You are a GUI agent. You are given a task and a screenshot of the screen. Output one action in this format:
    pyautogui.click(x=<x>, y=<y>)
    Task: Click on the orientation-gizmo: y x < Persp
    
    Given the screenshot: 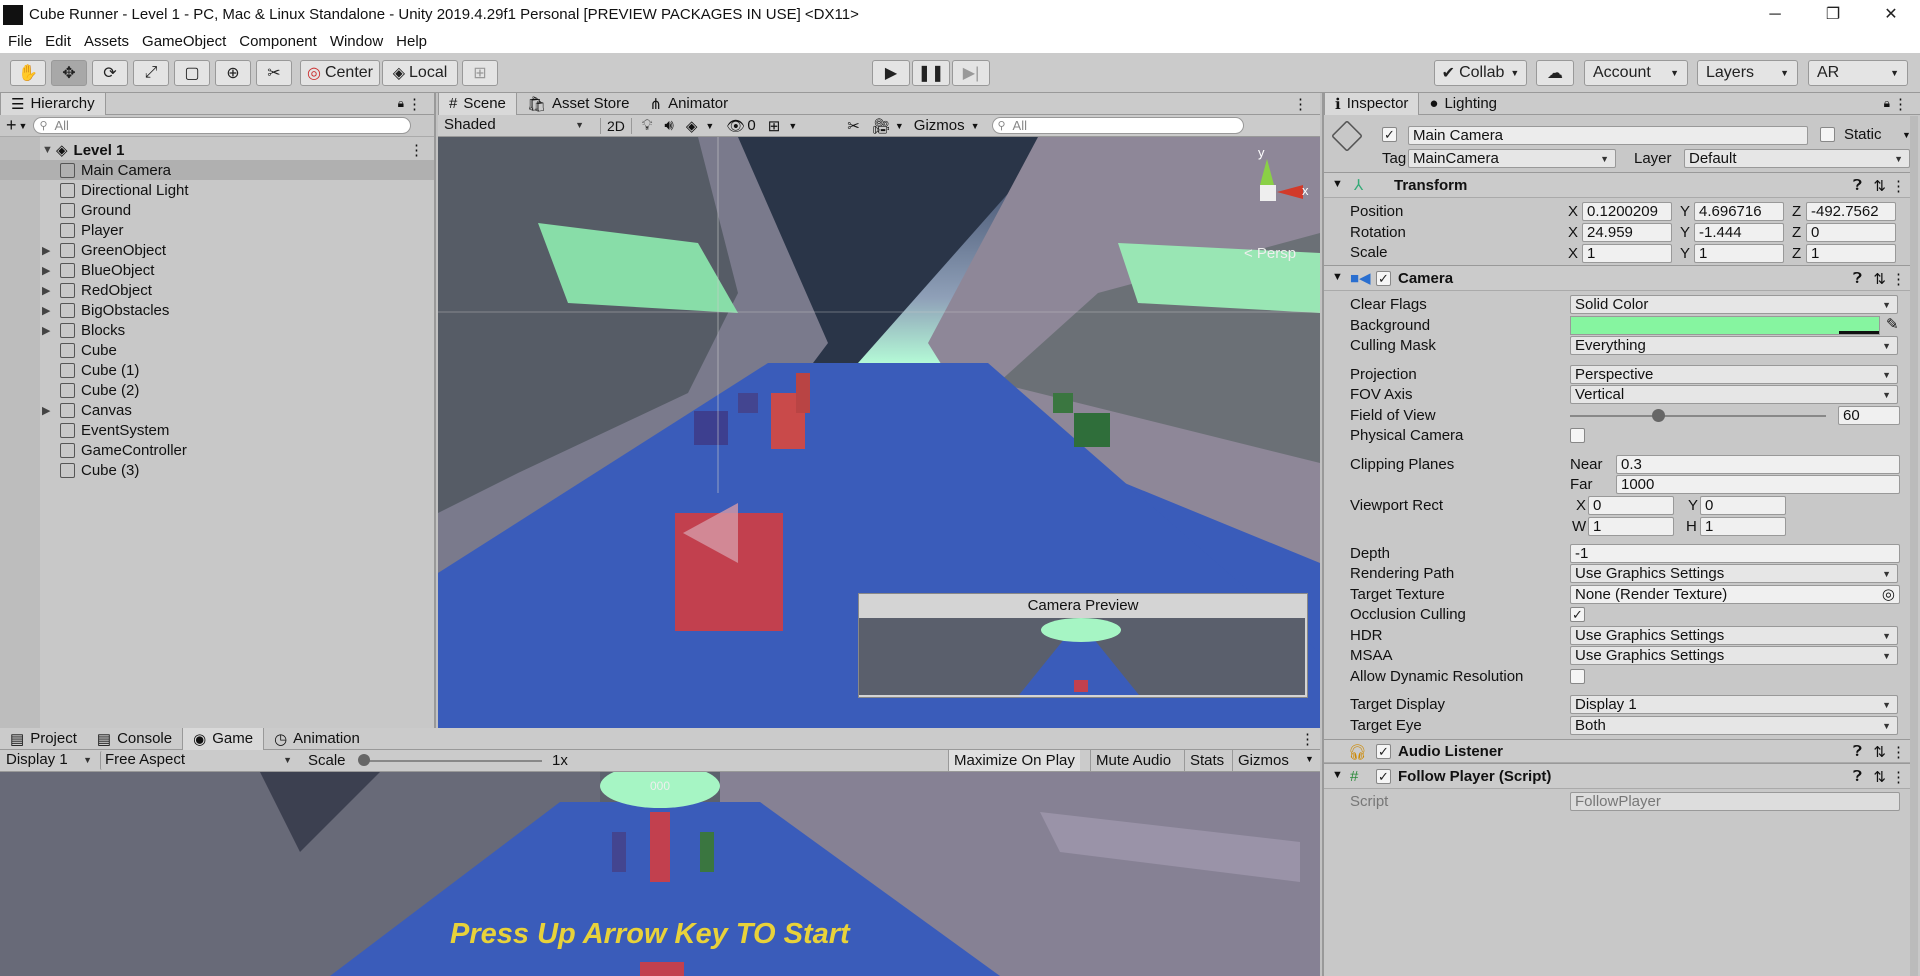 What is the action you would take?
    pyautogui.click(x=1269, y=203)
    